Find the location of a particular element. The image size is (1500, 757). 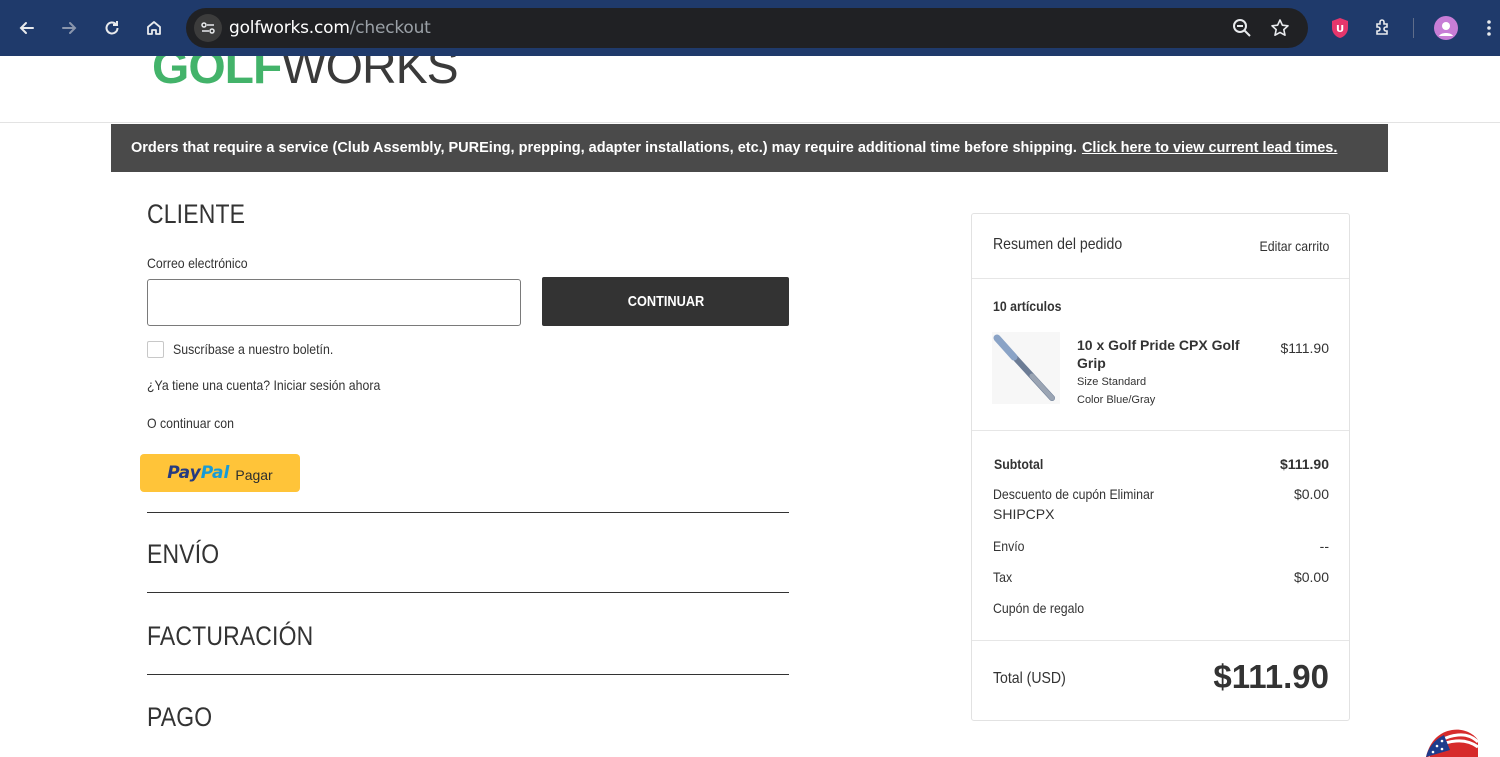

url-domain: golfworks.com is located at coordinates (289, 28).